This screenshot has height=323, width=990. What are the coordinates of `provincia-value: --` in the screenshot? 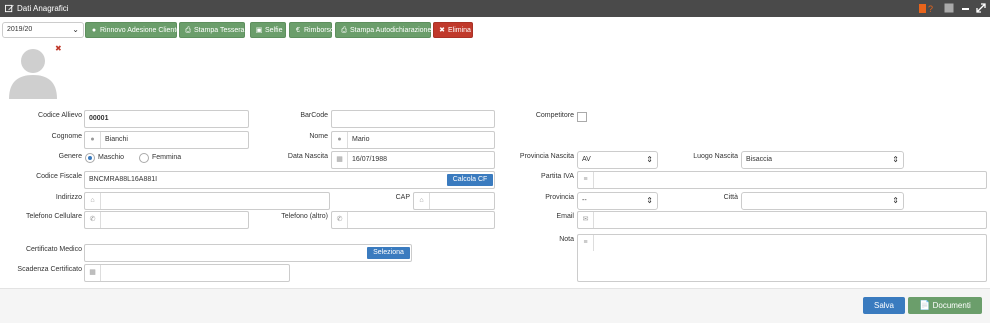 It's located at (584, 200).